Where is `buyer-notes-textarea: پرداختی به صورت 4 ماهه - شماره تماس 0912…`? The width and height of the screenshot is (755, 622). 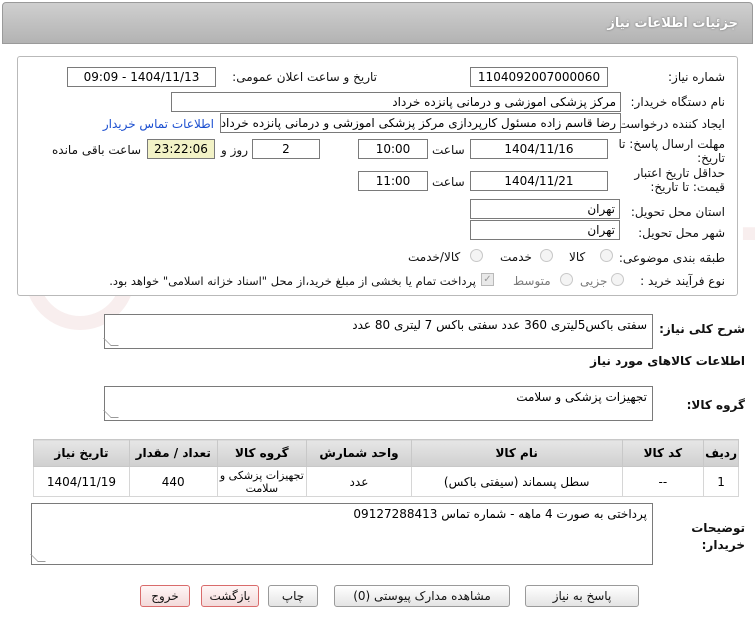 buyer-notes-textarea: پرداختی به صورت 4 ماهه - شماره تماس 0912… is located at coordinates (341, 534).